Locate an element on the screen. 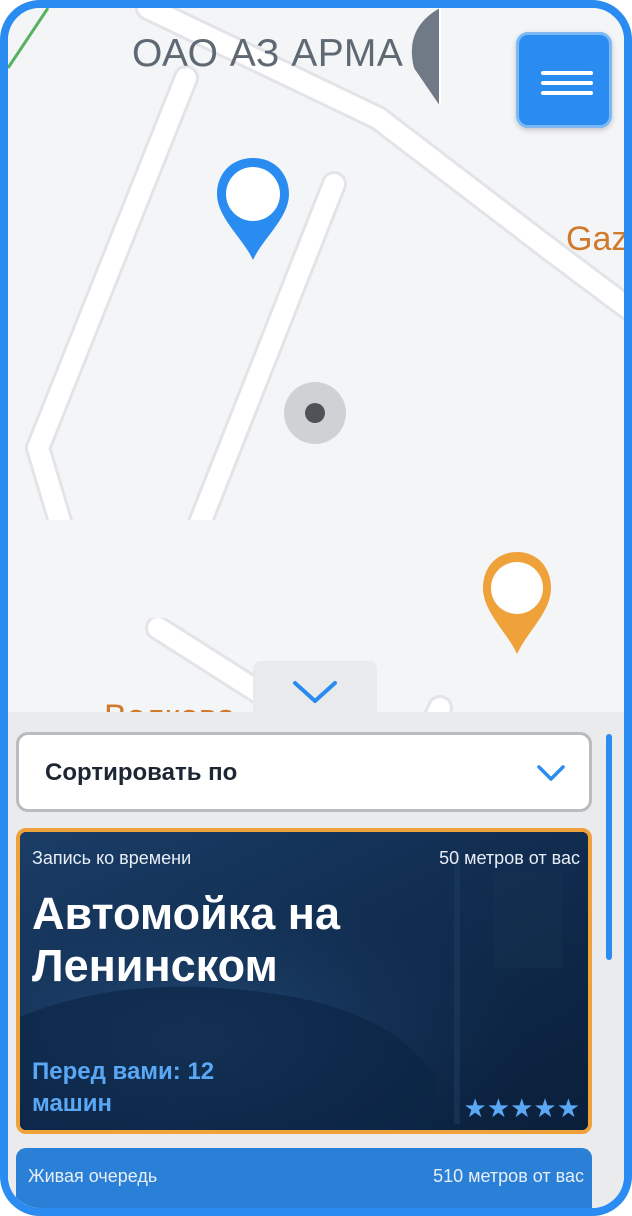 The width and height of the screenshot is (632, 1216). sheet-toggle-button is located at coordinates (315, 689).